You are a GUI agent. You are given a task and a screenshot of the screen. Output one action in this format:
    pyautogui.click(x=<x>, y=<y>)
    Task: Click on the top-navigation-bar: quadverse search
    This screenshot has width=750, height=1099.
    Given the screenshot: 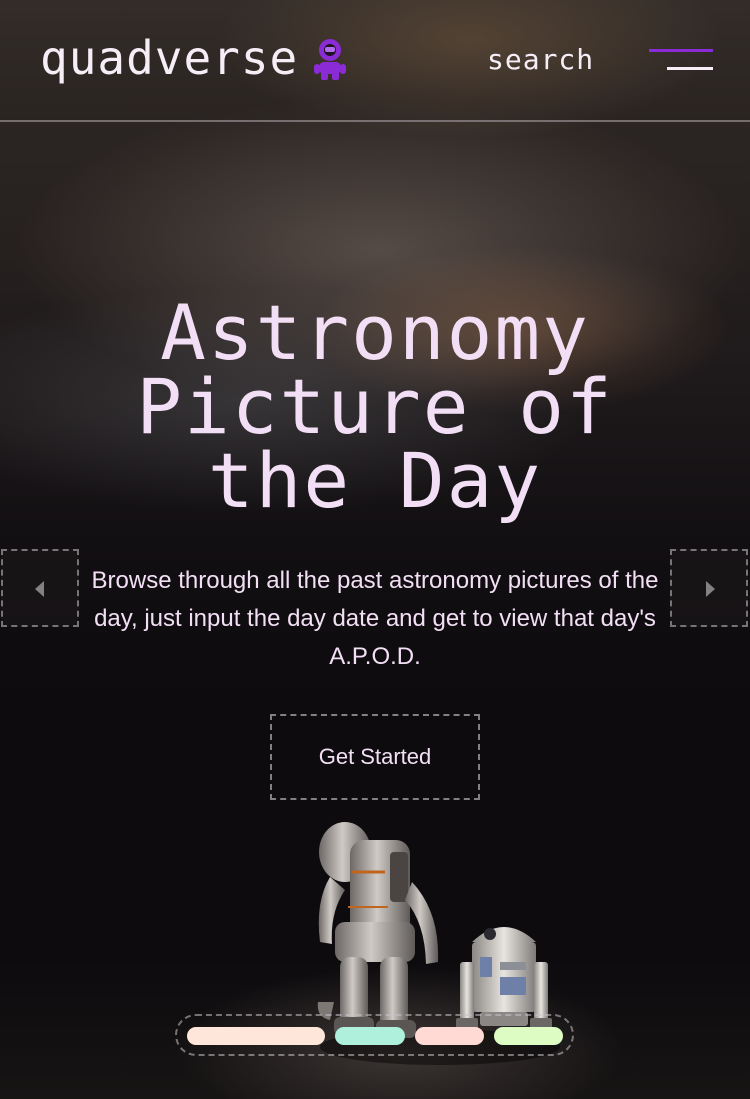 What is the action you would take?
    pyautogui.click(x=375, y=61)
    